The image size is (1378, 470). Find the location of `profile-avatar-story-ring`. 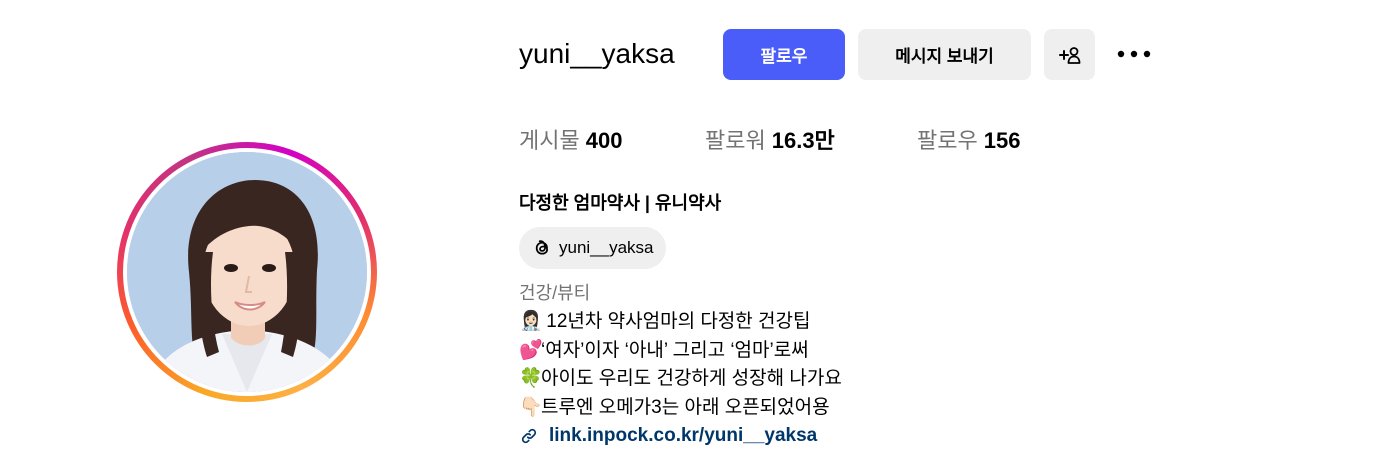

profile-avatar-story-ring is located at coordinates (247, 272).